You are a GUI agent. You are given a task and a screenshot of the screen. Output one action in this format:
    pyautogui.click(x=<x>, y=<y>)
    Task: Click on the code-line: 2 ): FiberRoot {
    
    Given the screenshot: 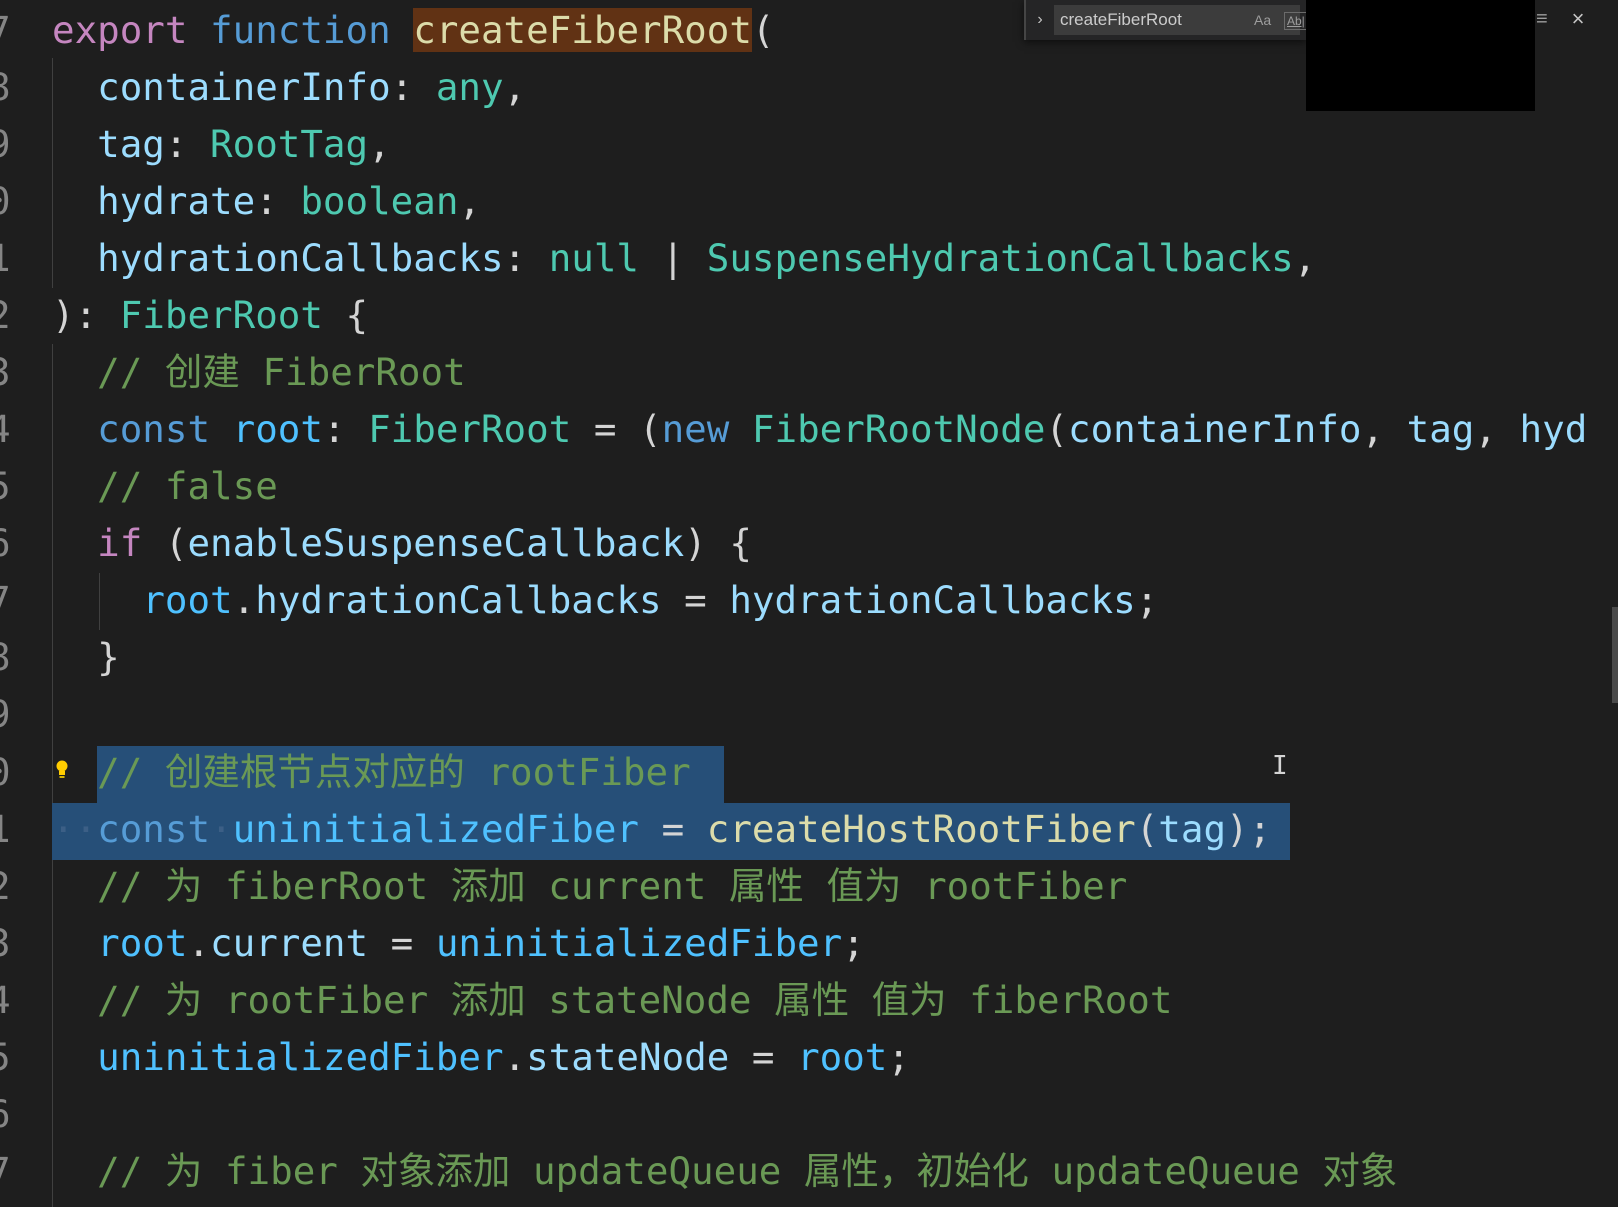 What is the action you would take?
    pyautogui.click(x=809, y=315)
    